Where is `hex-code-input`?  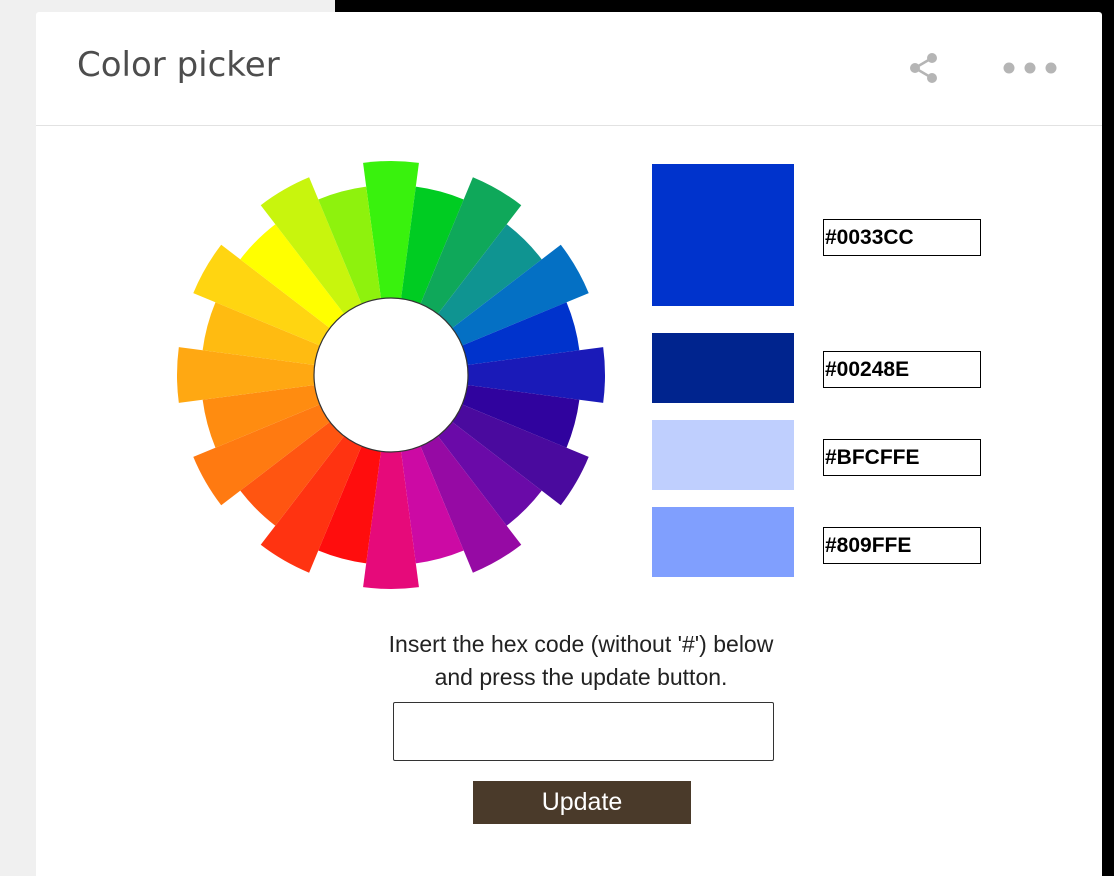 hex-code-input is located at coordinates (583, 731).